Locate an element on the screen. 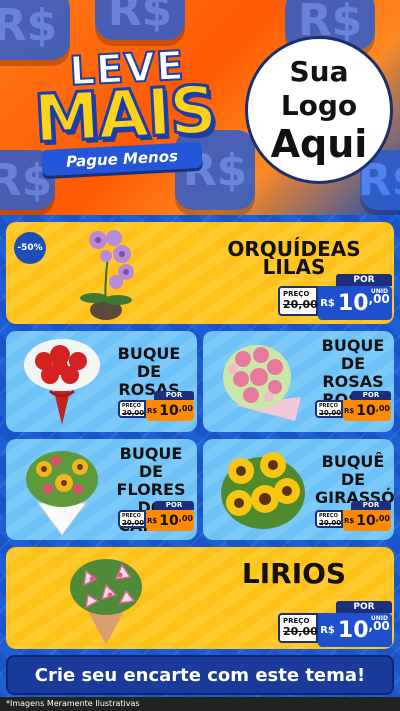 This screenshot has height=711, width=400. product-title: ORQUÍDEAS LILAS is located at coordinates (294, 258).